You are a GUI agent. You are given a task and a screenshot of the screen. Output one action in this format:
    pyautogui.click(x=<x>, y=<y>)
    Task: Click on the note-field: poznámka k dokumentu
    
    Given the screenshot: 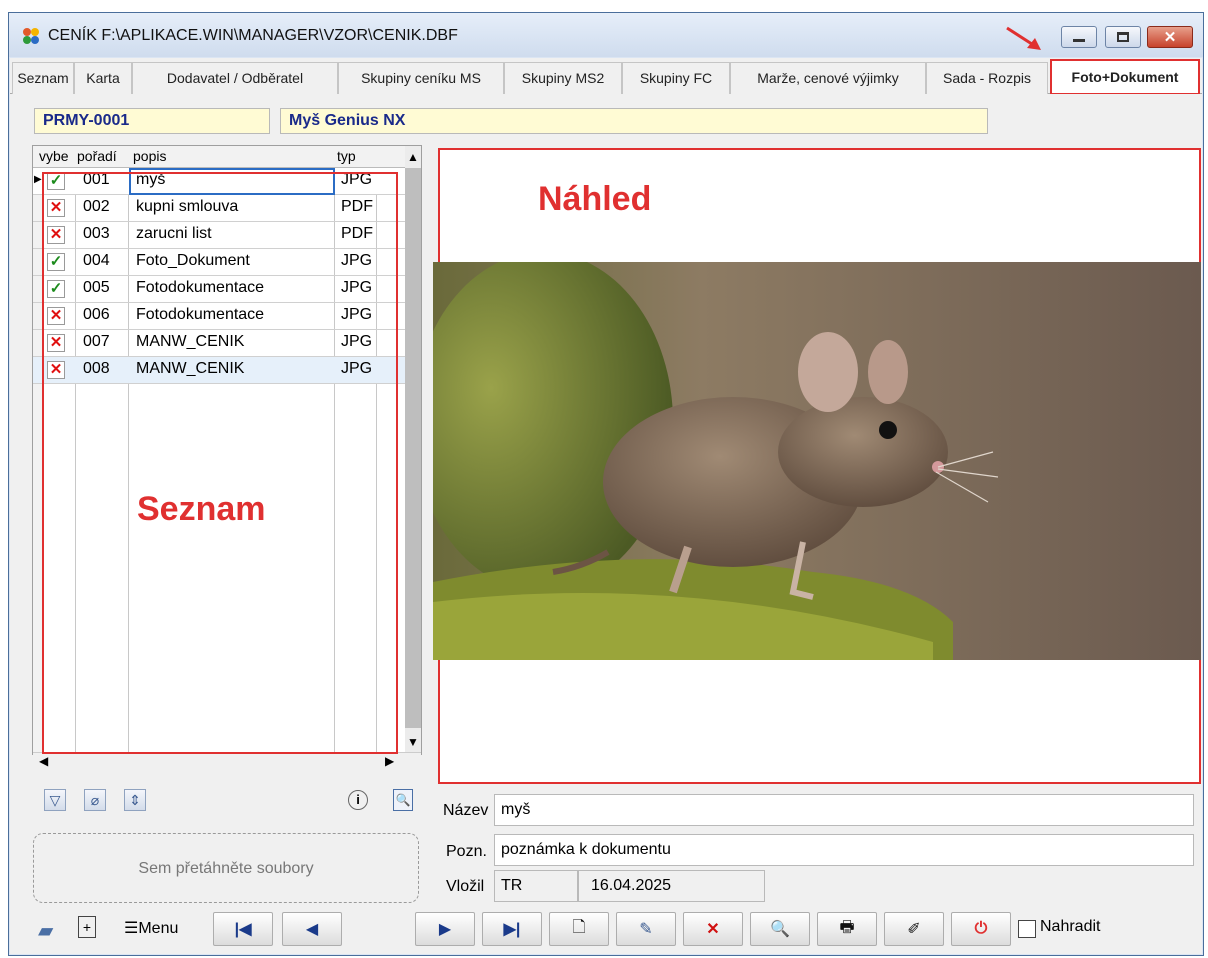 What is the action you would take?
    pyautogui.click(x=844, y=850)
    